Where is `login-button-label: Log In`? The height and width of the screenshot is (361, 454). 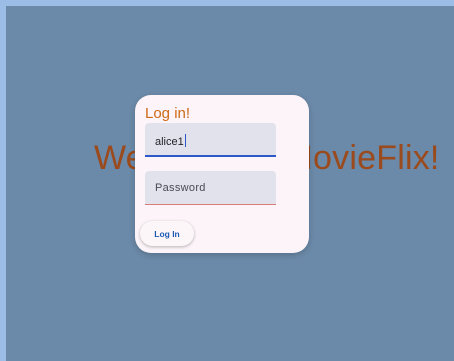
login-button-label: Log In is located at coordinates (167, 233).